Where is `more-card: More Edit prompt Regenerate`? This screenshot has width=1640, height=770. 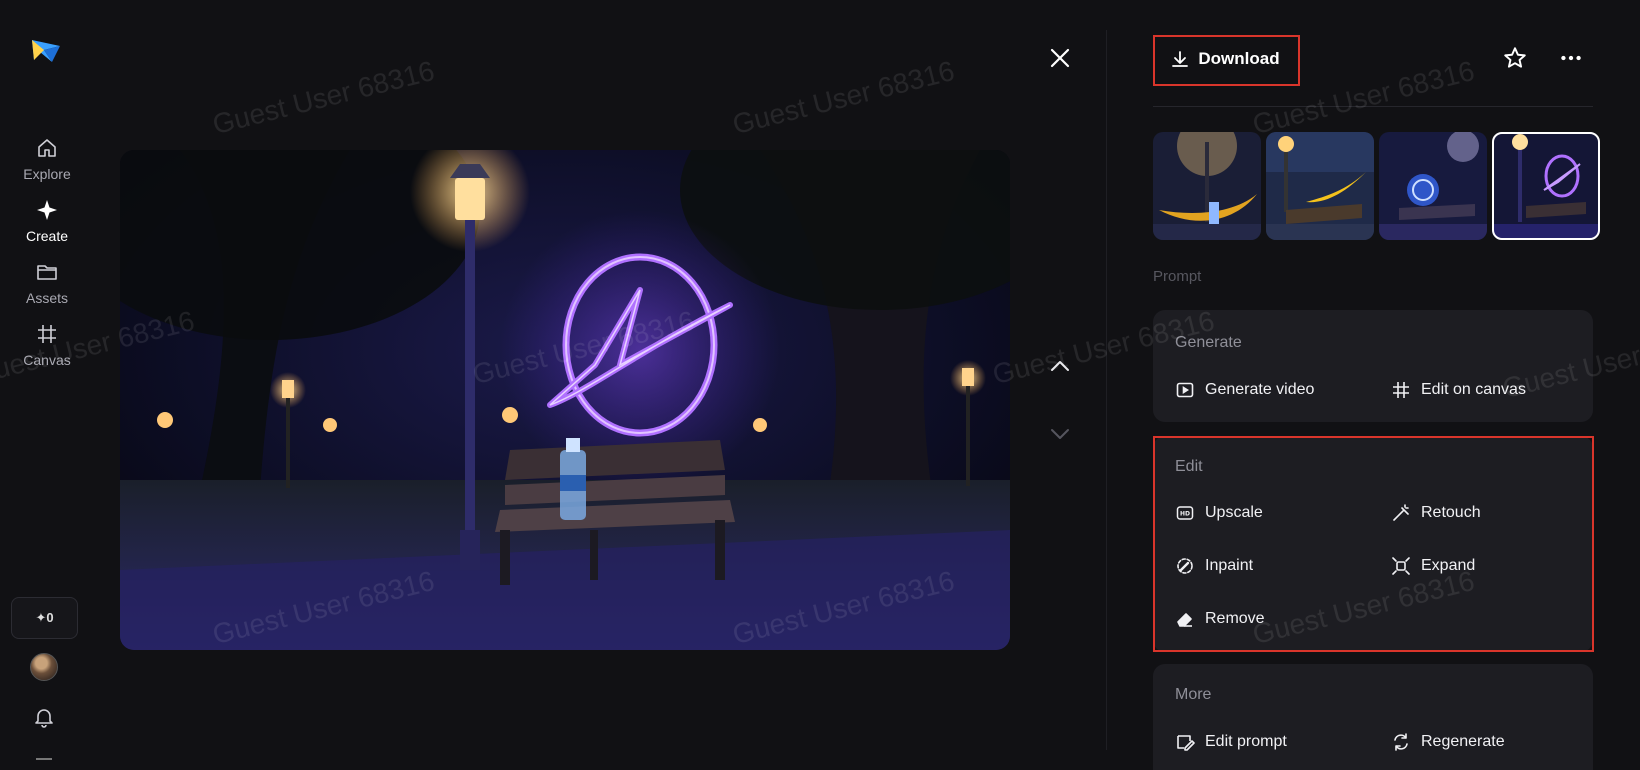
more-card: More Edit prompt Regenerate is located at coordinates (1373, 717).